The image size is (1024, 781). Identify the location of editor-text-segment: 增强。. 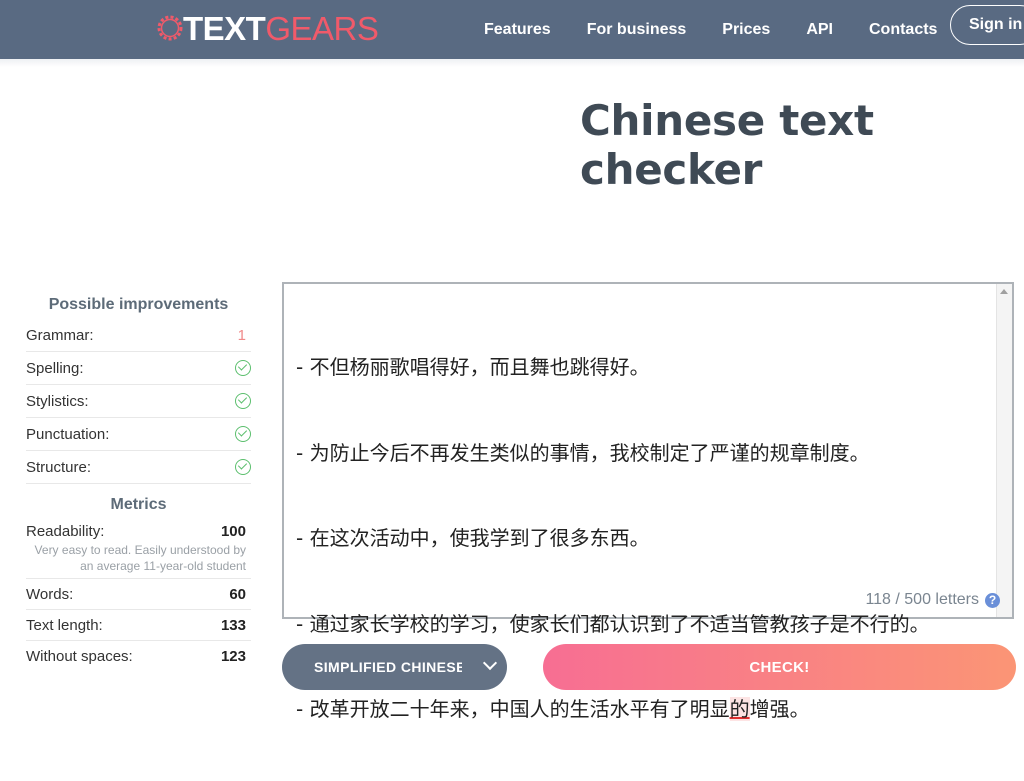
(779, 709).